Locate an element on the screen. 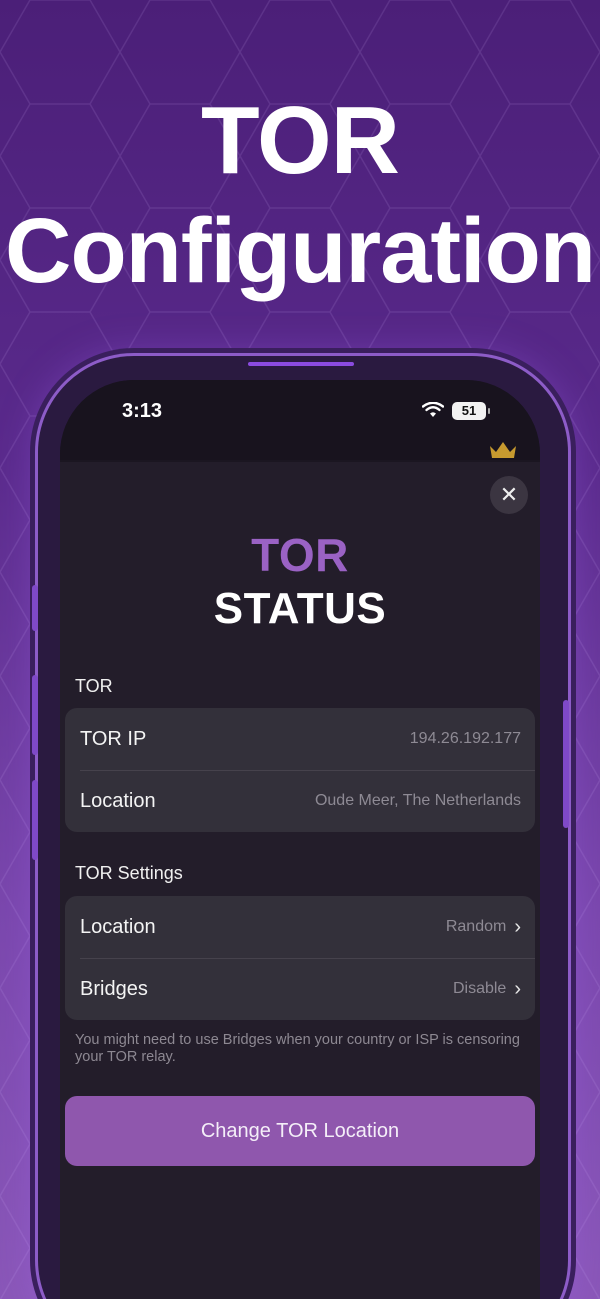 The width and height of the screenshot is (600, 1299). row-value-wrapper: Random › is located at coordinates (483, 927).